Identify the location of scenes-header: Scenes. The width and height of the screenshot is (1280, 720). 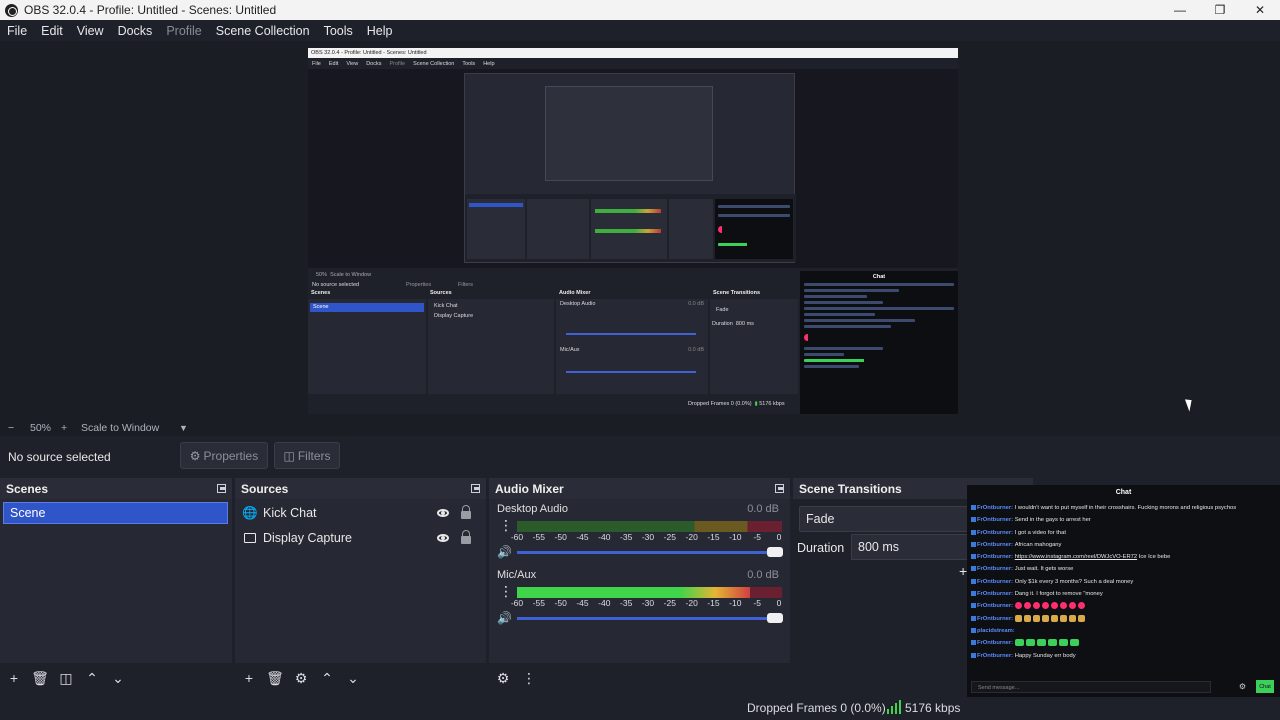
(116, 488).